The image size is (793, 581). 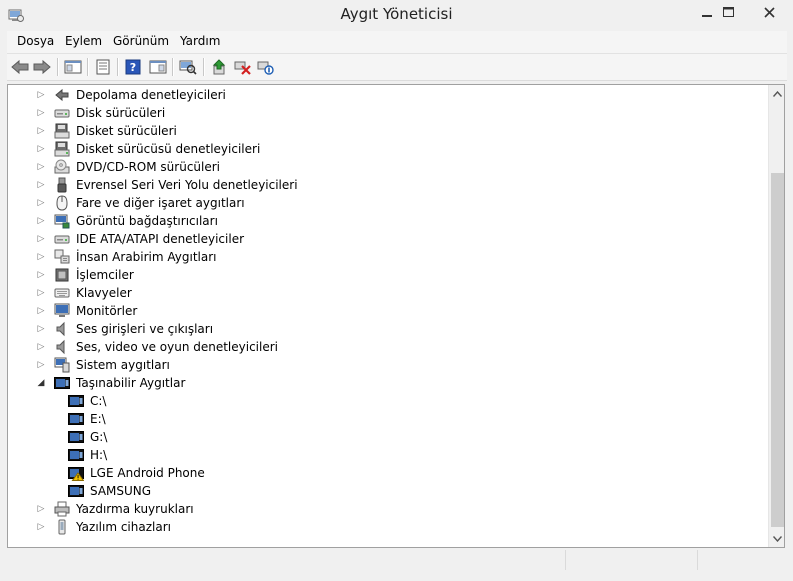 I want to click on mouse-icon, so click(x=62, y=203).